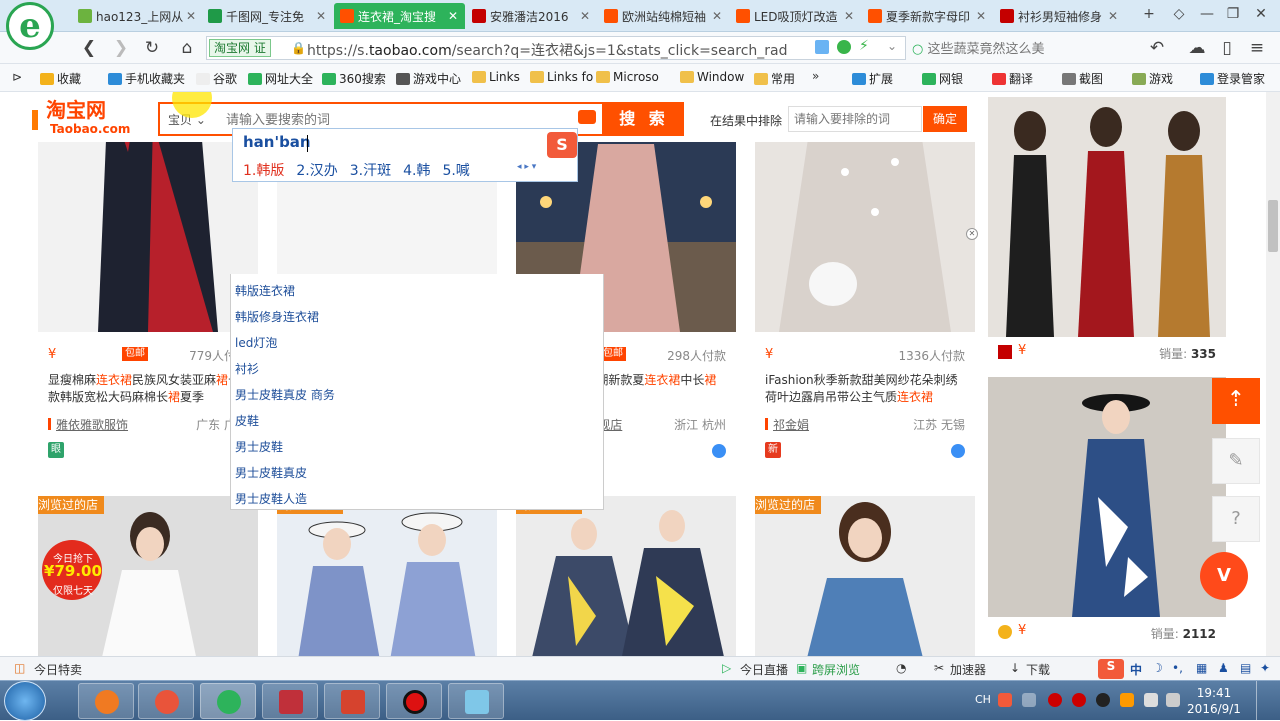 This screenshot has height=721, width=1280. I want to click on qq-tray-icon, so click(1103, 700).